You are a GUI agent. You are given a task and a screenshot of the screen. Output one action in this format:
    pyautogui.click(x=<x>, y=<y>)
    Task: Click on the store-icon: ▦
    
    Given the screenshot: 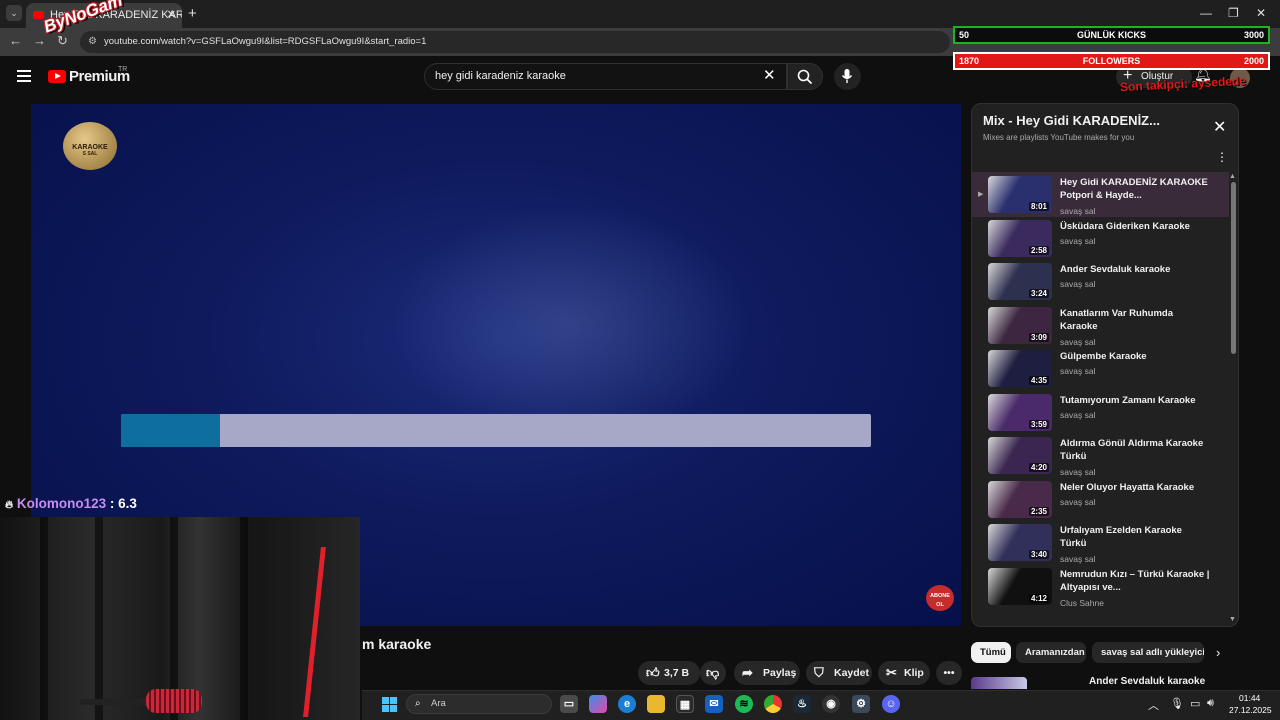 What is the action you would take?
    pyautogui.click(x=685, y=704)
    